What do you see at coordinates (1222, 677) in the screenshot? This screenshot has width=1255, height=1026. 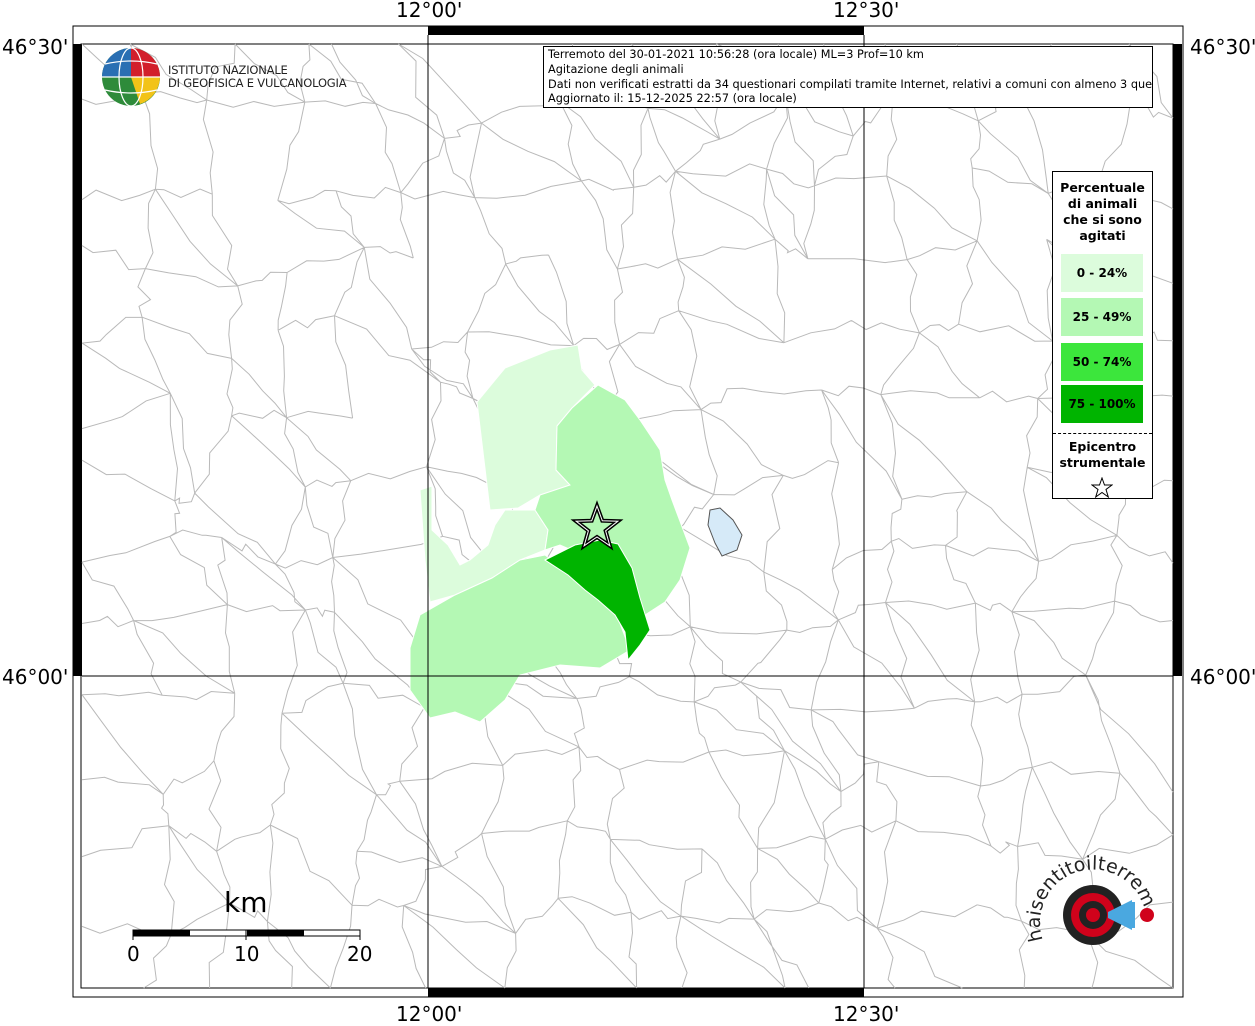 I see `lat-label-right-bottom: 46°00'` at bounding box center [1222, 677].